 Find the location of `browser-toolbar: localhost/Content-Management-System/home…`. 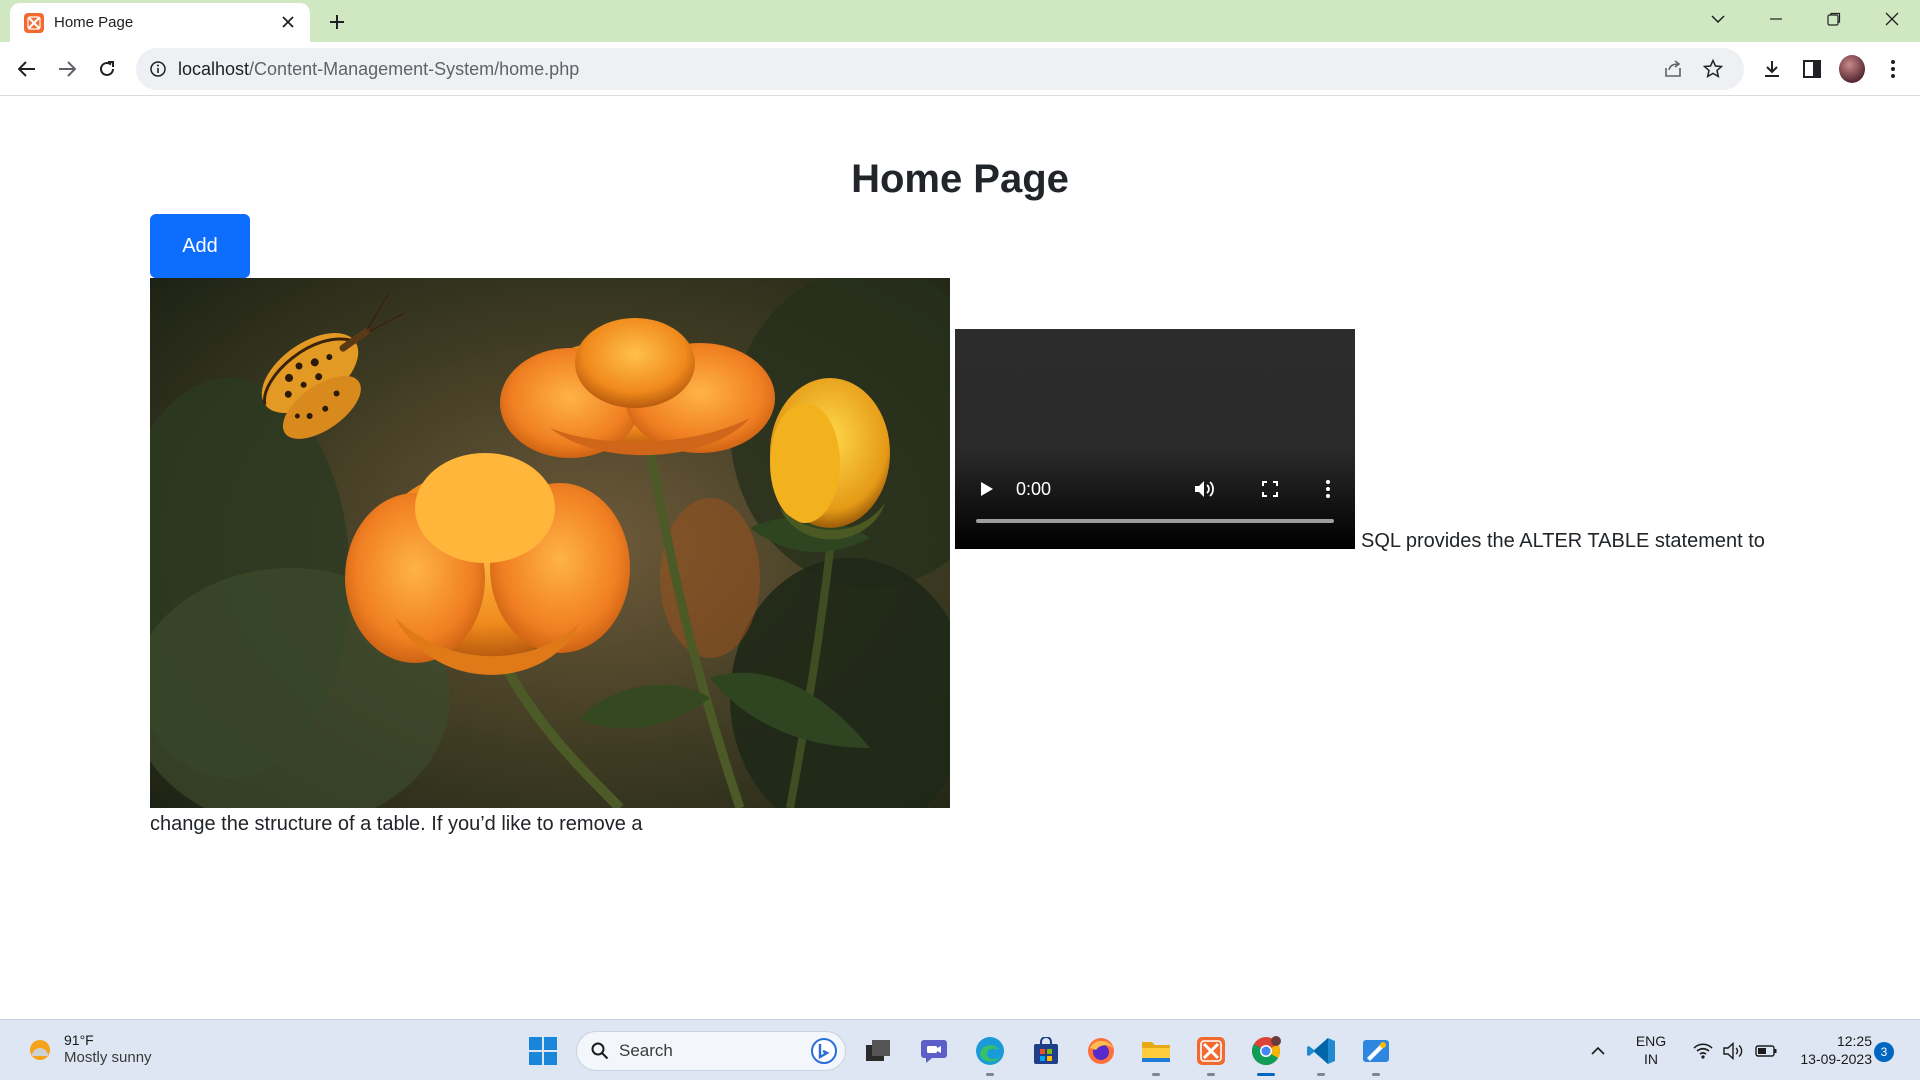

browser-toolbar: localhost/Content-Management-System/home… is located at coordinates (960, 69).